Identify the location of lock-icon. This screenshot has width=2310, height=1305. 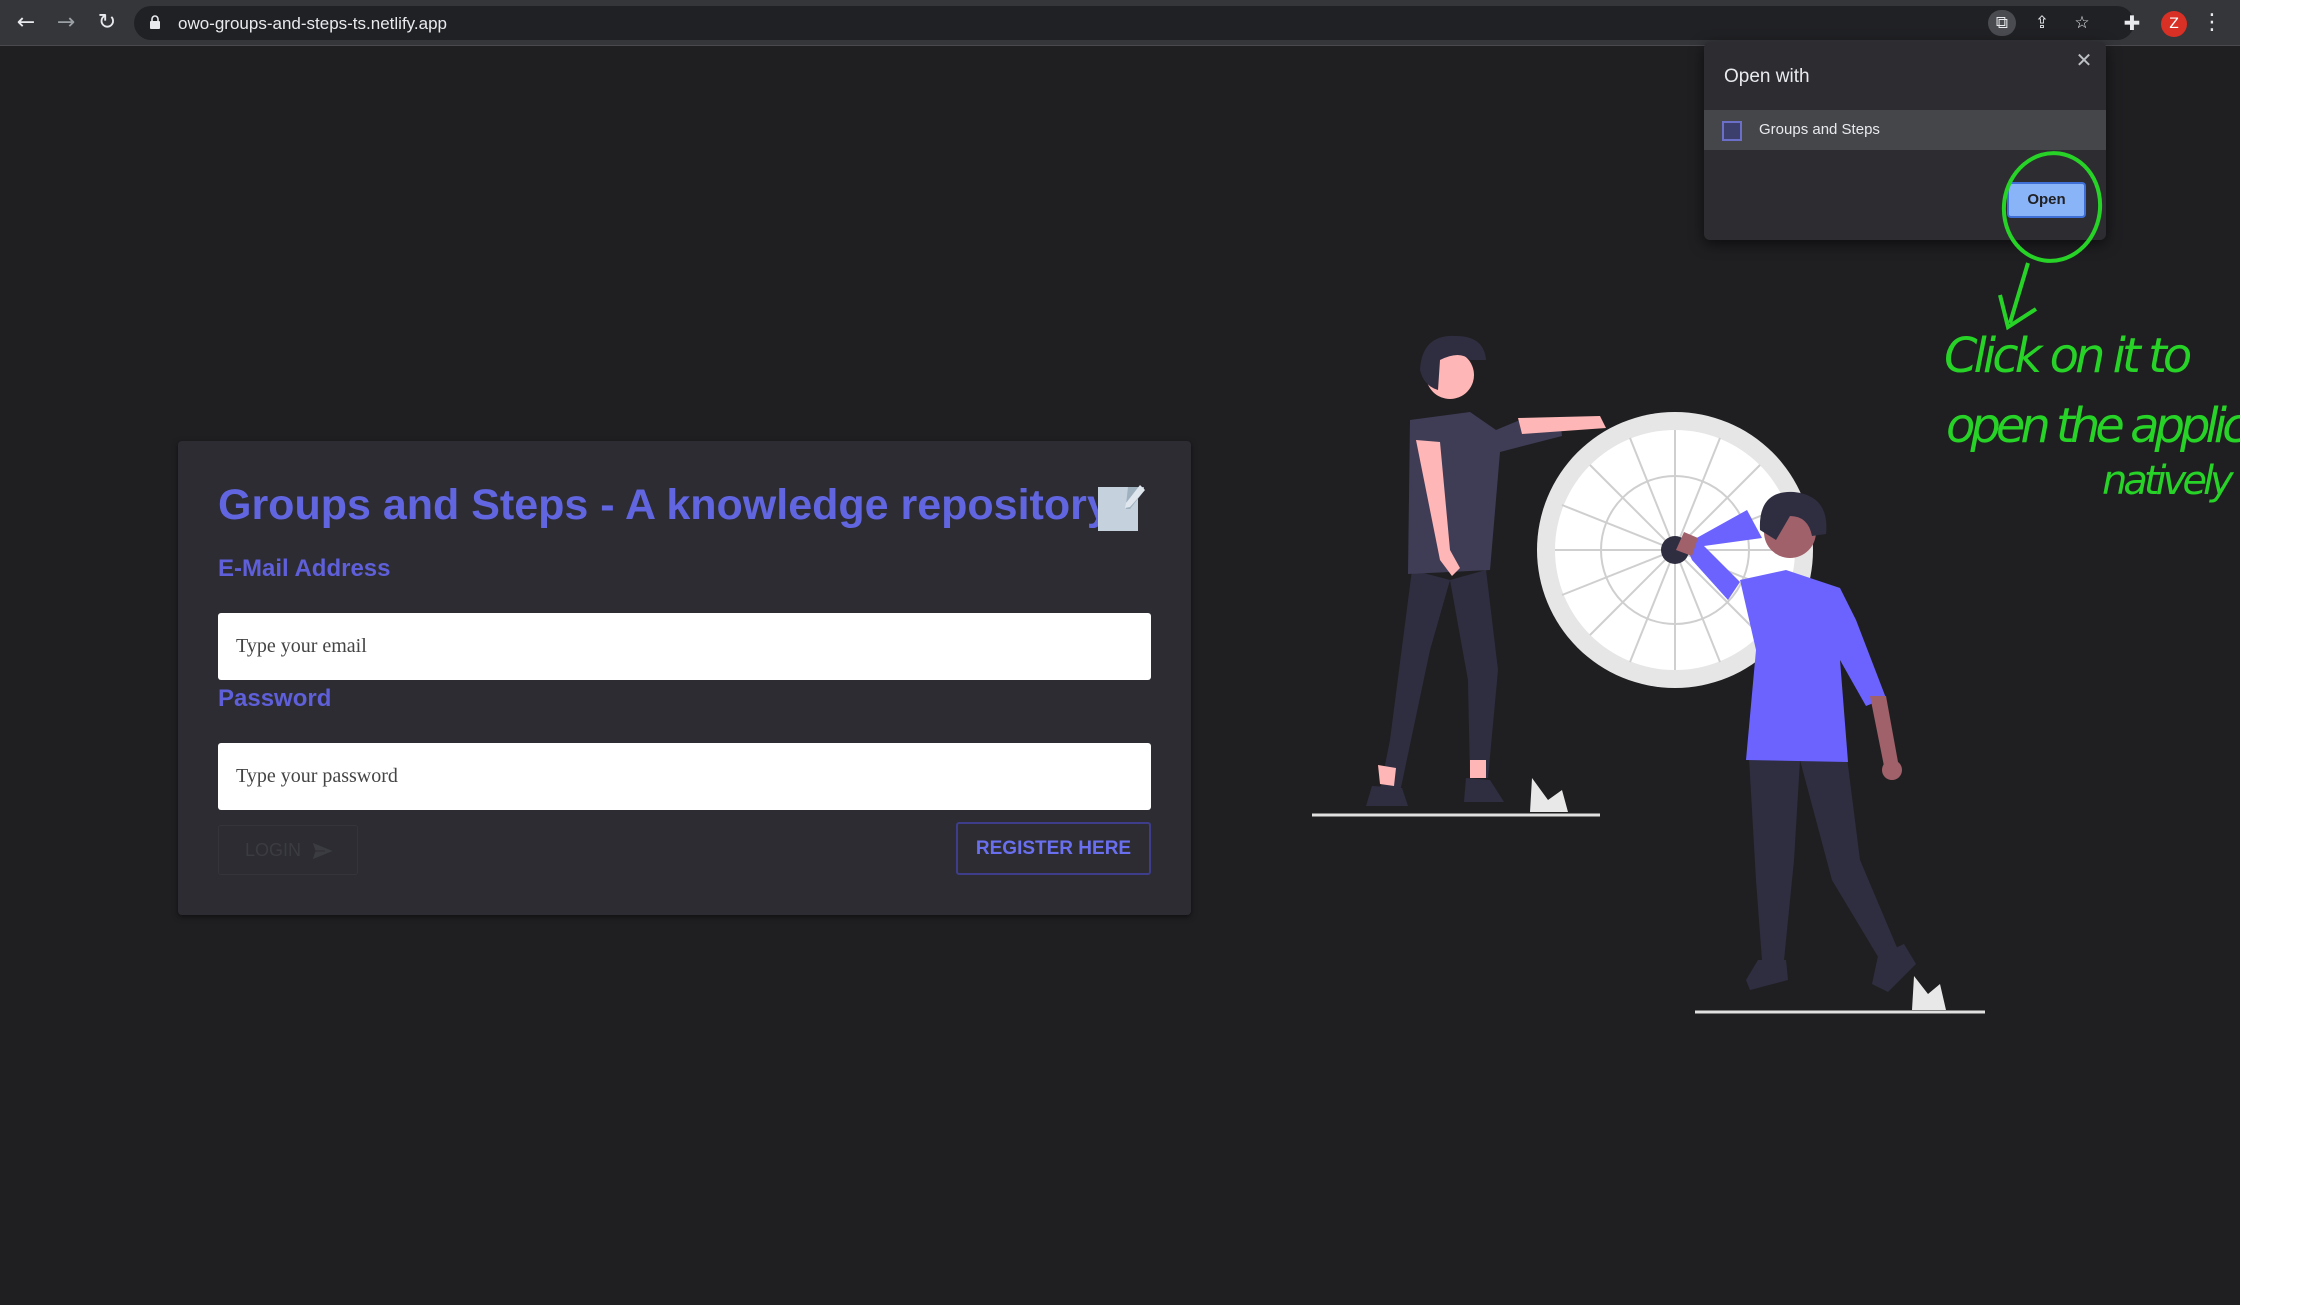
(155, 22).